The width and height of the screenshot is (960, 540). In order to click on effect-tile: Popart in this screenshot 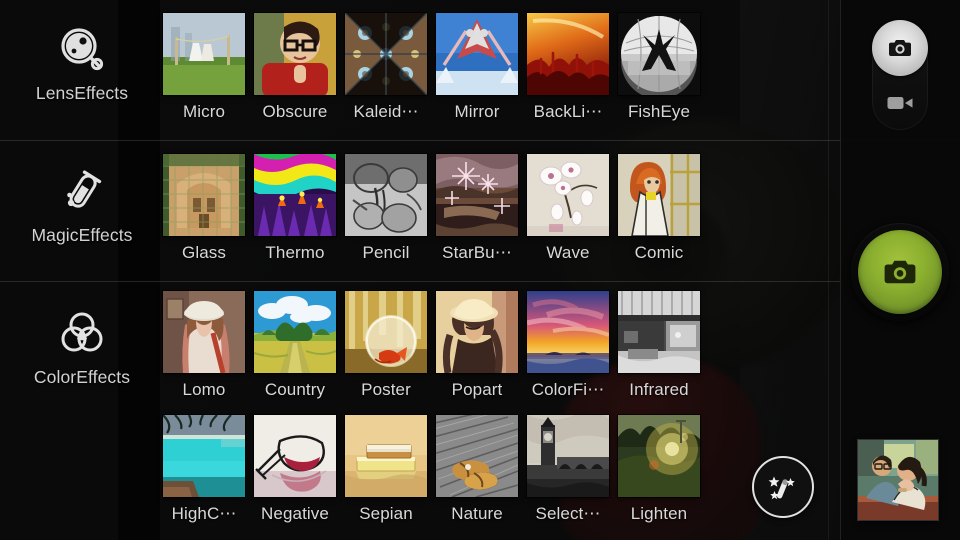, I will do `click(477, 345)`.